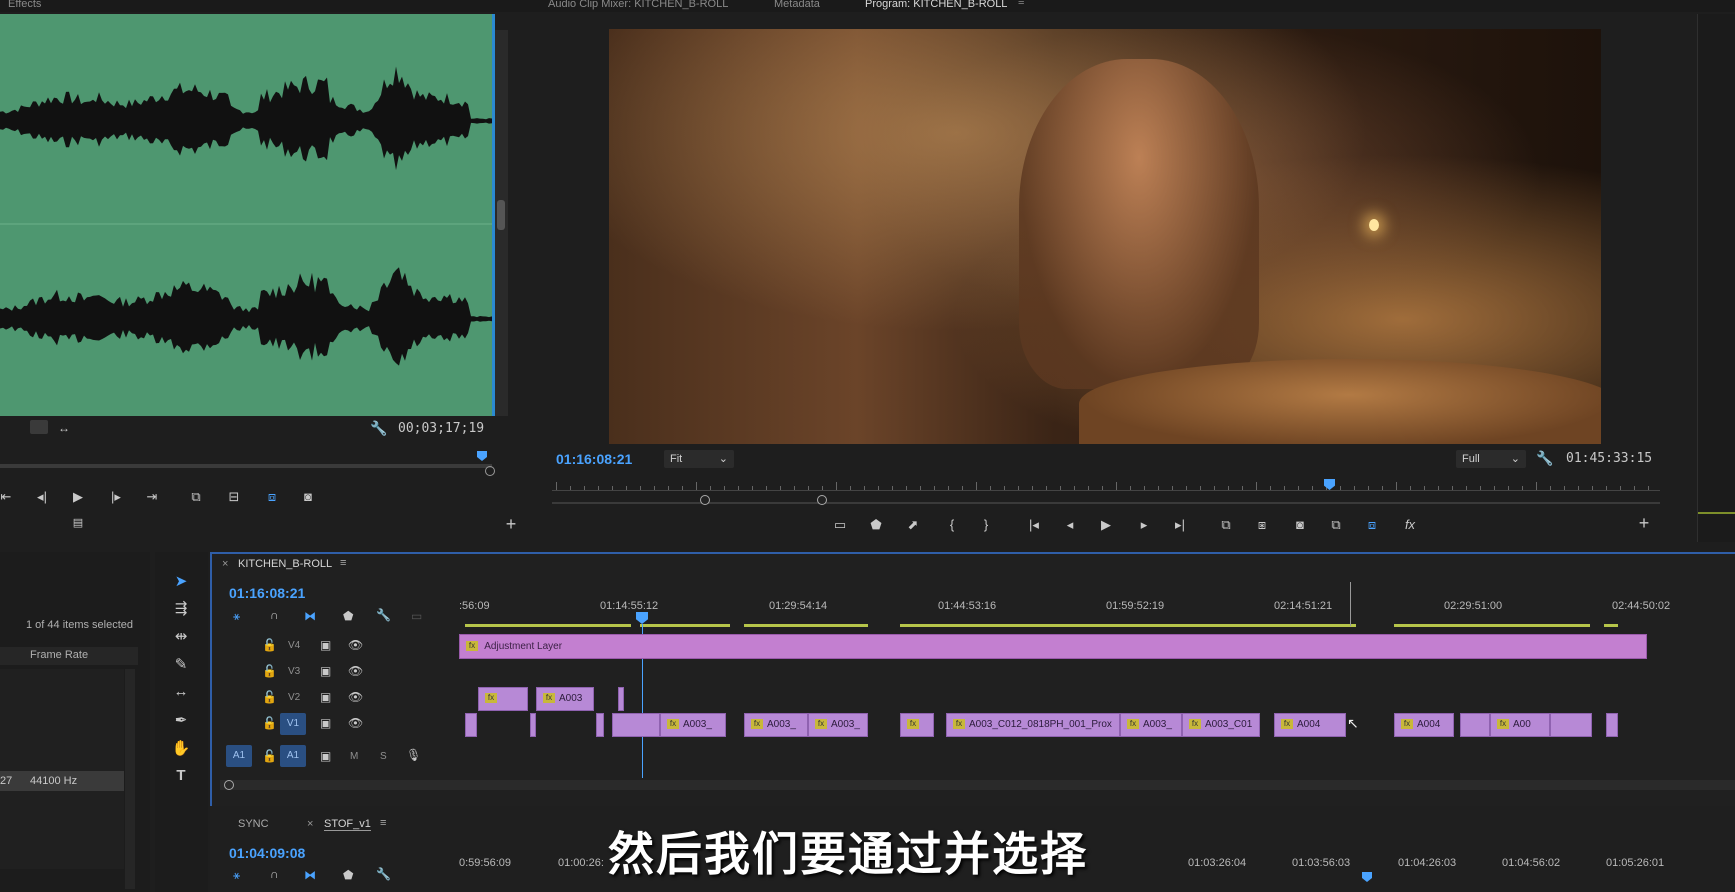  Describe the element at coordinates (1106, 490) in the screenshot. I see `program-time-ruler` at that location.